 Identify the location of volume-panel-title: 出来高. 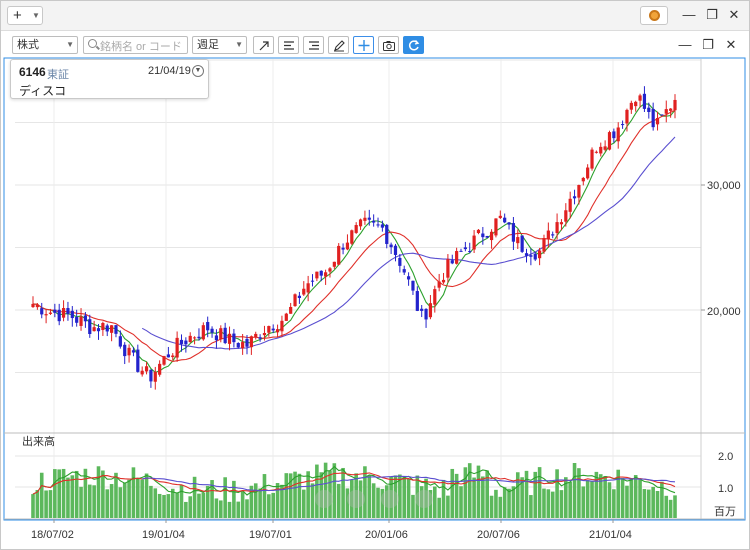
(38, 441).